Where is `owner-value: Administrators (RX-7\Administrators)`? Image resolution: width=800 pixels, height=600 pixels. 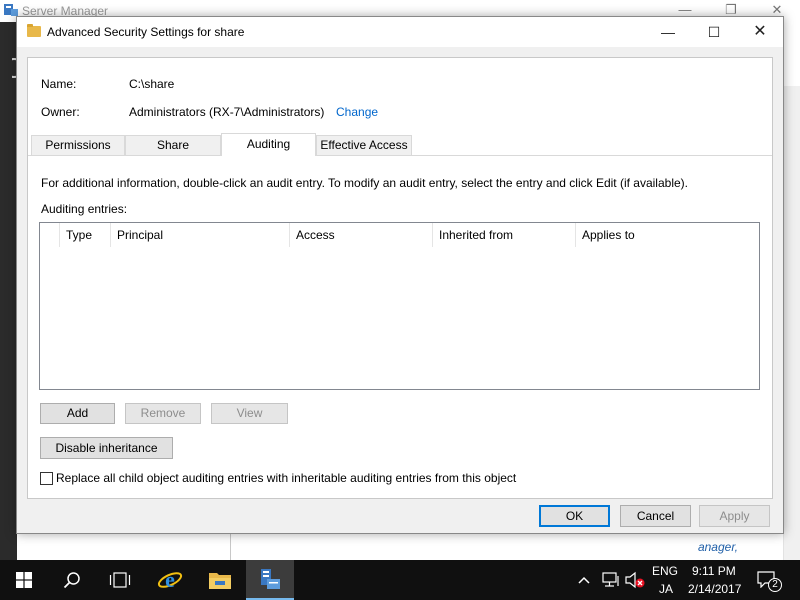 owner-value: Administrators (RX-7\Administrators) is located at coordinates (227, 112).